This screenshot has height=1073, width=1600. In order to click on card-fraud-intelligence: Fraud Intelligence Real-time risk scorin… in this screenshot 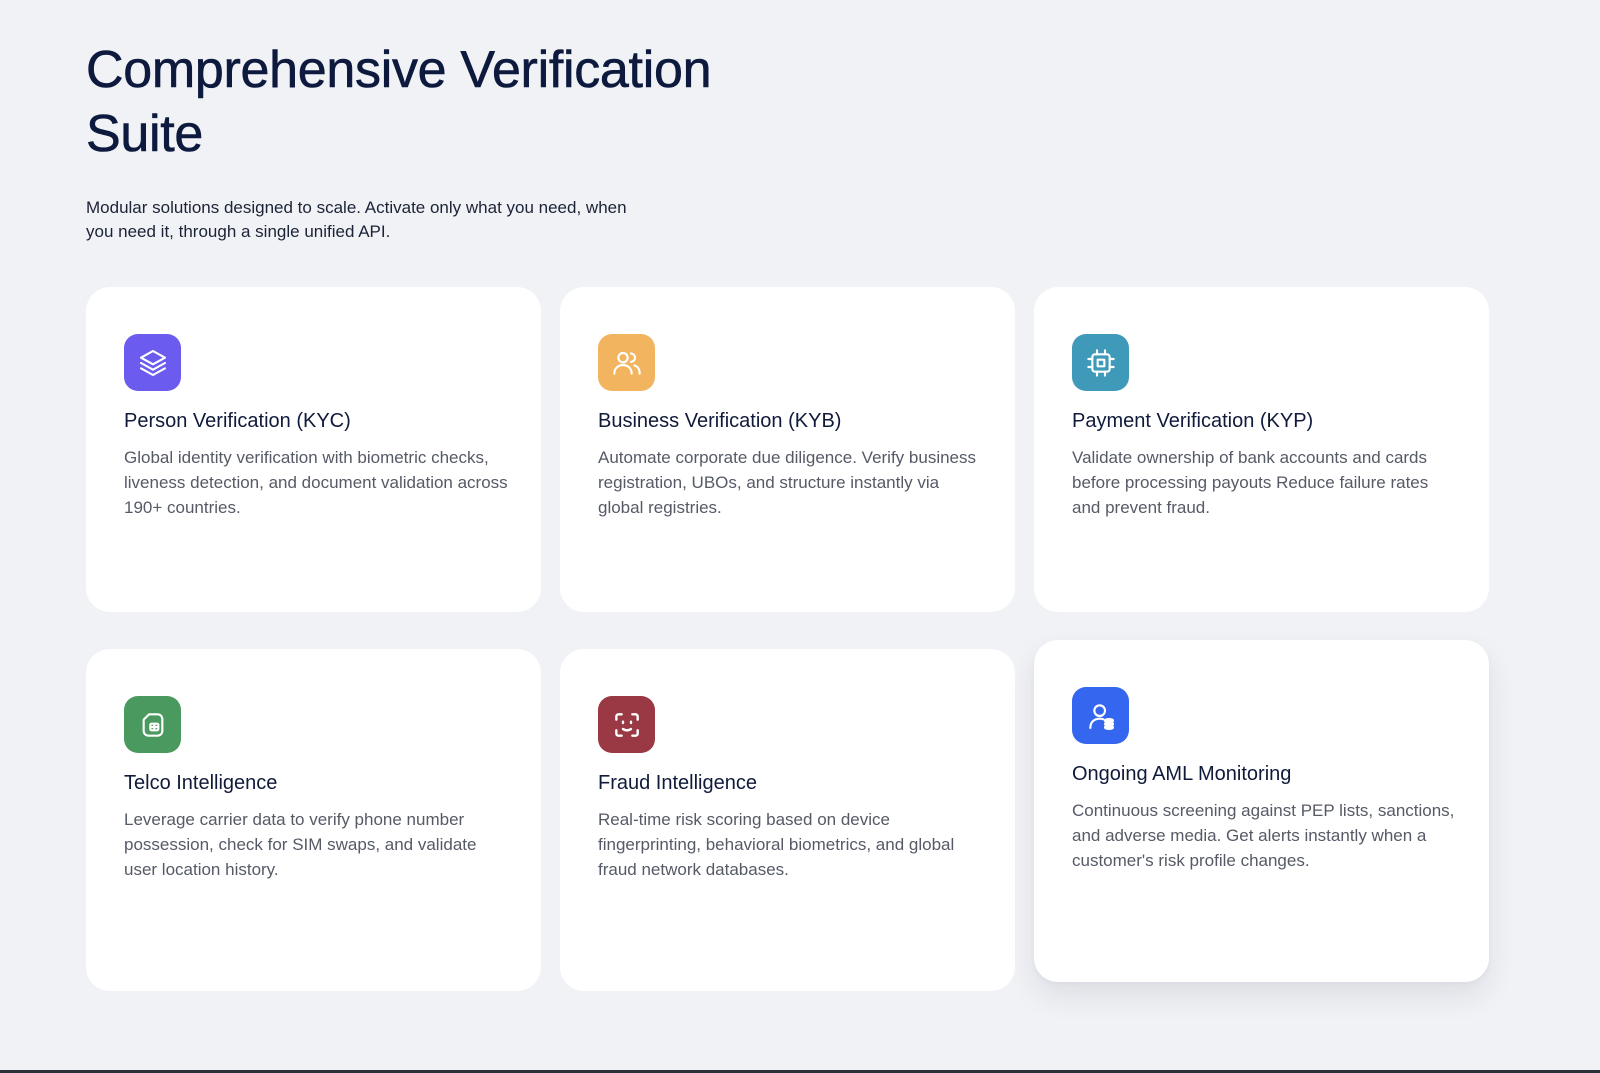, I will do `click(787, 820)`.